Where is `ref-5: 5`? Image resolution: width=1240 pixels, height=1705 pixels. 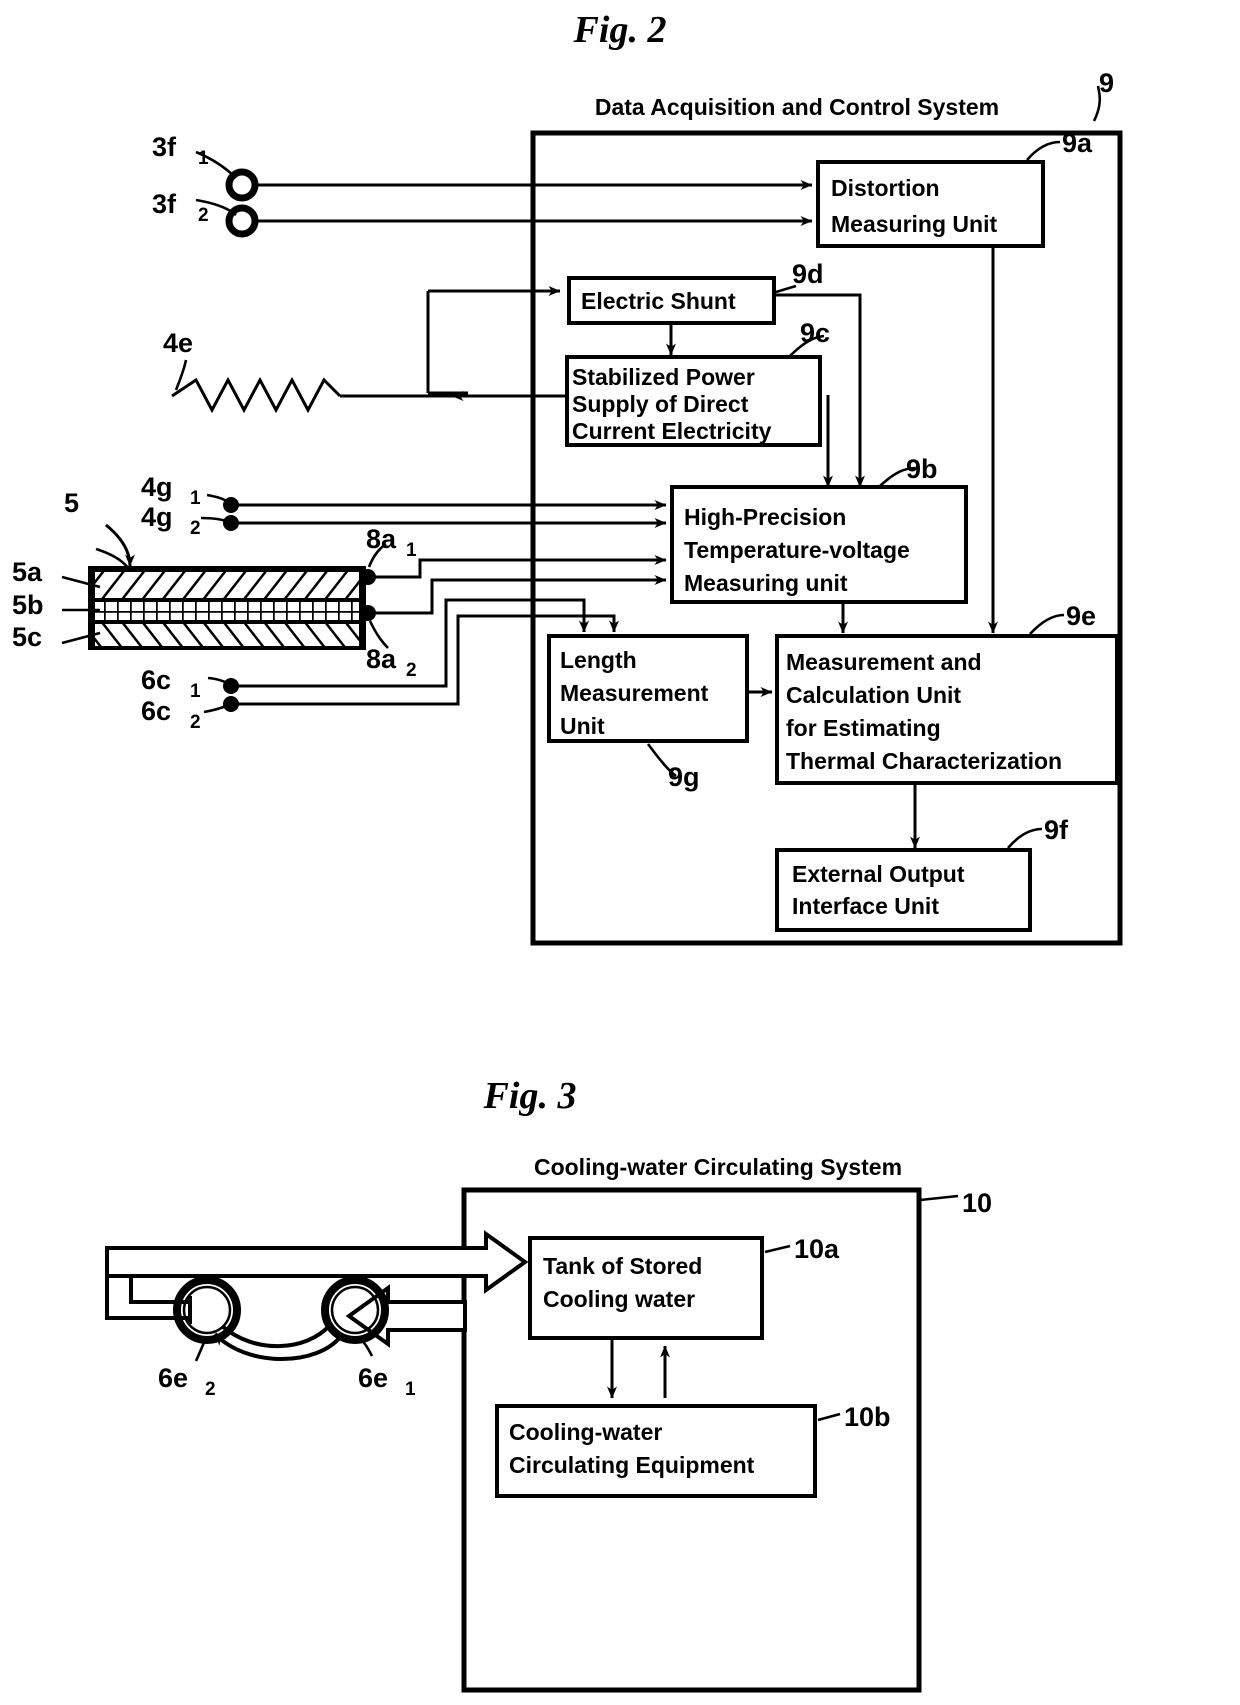
ref-5: 5 is located at coordinates (71, 503).